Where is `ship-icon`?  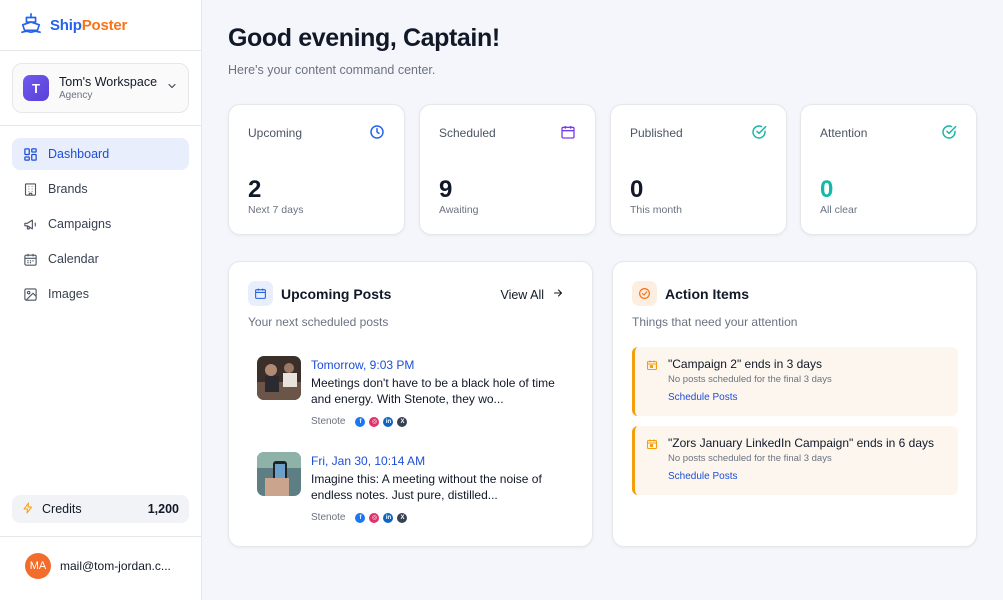 ship-icon is located at coordinates (31, 25).